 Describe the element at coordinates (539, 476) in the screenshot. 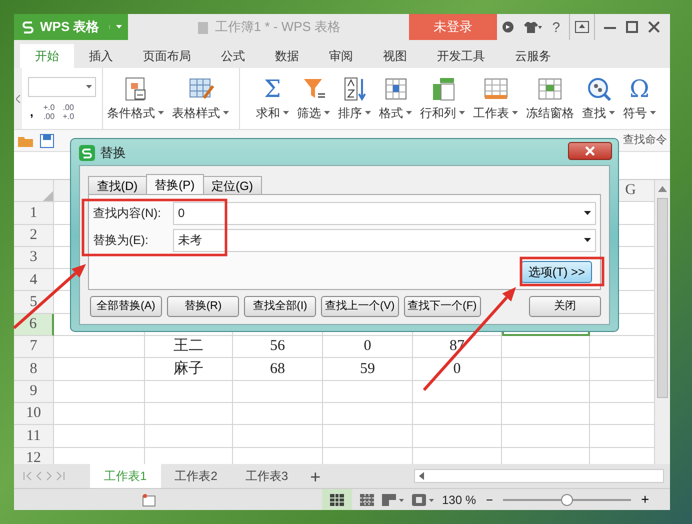

I see `horizontal-scrollbar` at that location.